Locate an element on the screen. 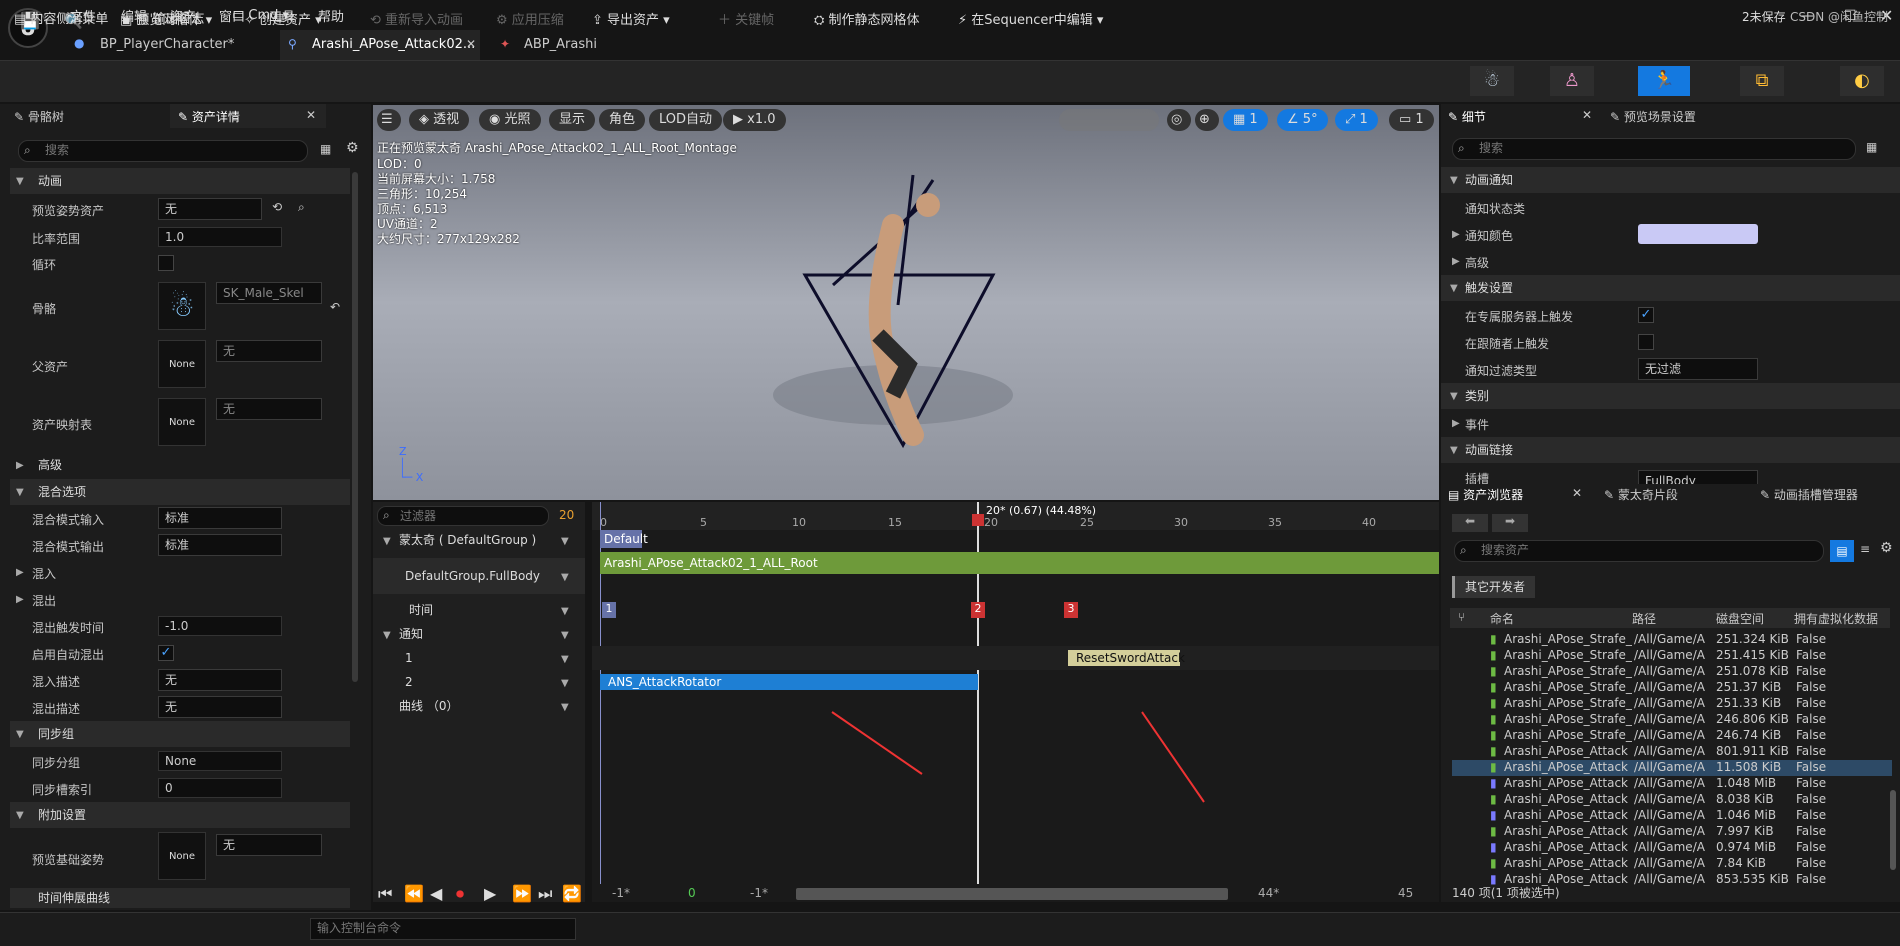 The height and width of the screenshot is (946, 1900). slot-dropdown: FullBody is located at coordinates (1698, 477).